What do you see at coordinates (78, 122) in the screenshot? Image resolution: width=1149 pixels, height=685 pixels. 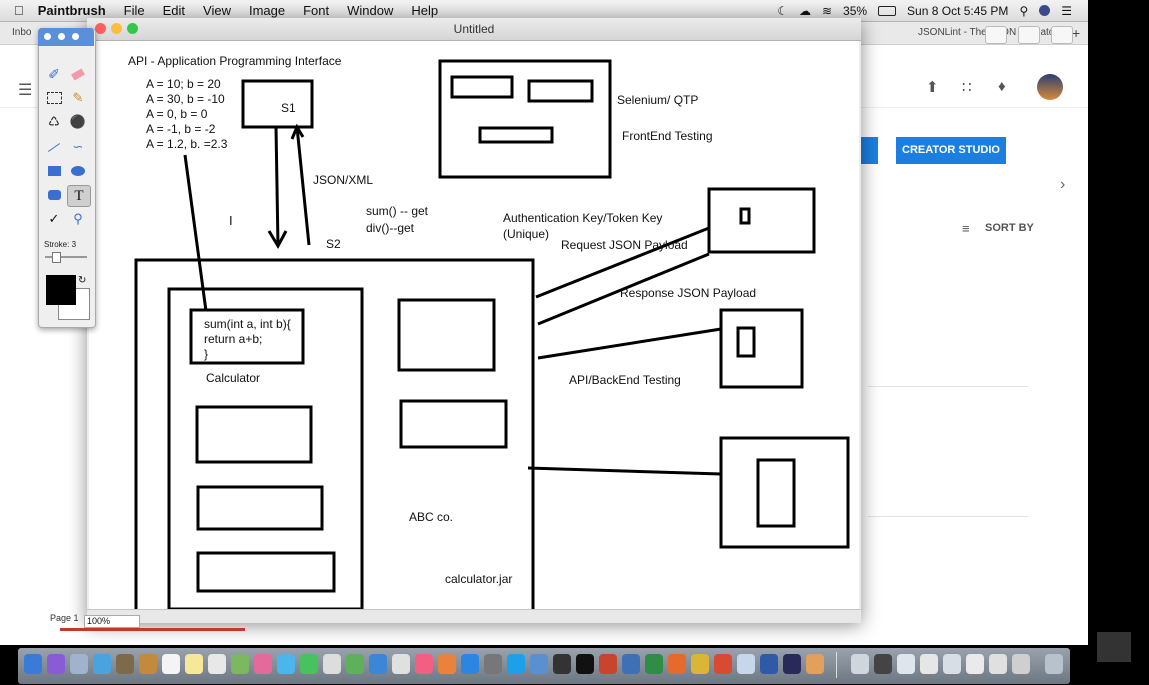 I see `spray-icon: ⚫` at bounding box center [78, 122].